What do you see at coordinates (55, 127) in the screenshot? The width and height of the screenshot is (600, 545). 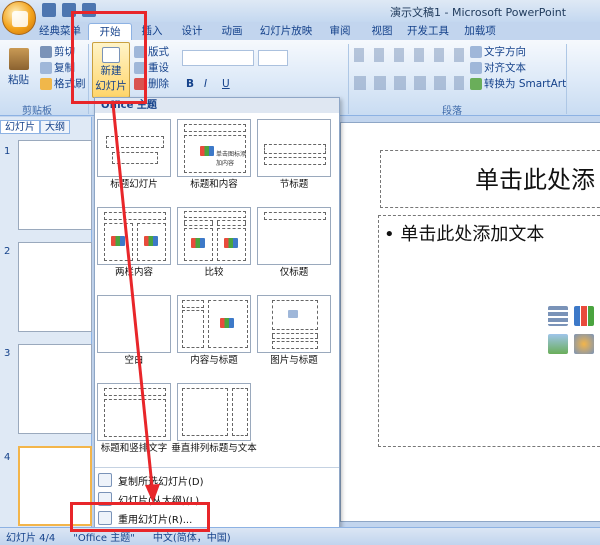 I see `tab-outline: 大纲` at bounding box center [55, 127].